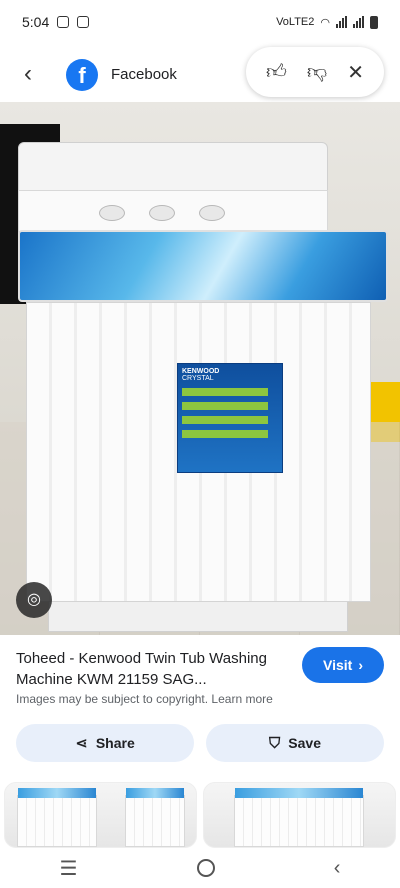  What do you see at coordinates (200, 815) in the screenshot?
I see `related-images` at bounding box center [200, 815].